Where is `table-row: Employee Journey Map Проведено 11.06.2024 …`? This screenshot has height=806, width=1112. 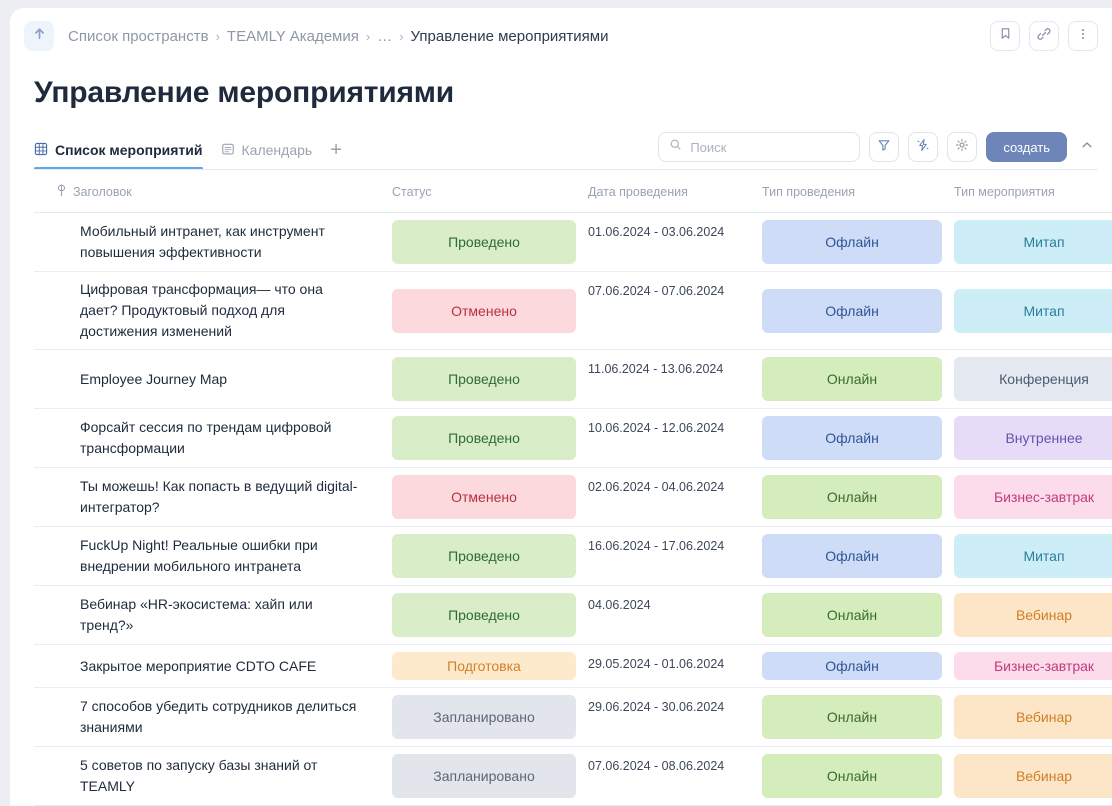 table-row: Employee Journey Map Проведено 11.06.2024 … is located at coordinates (573, 379).